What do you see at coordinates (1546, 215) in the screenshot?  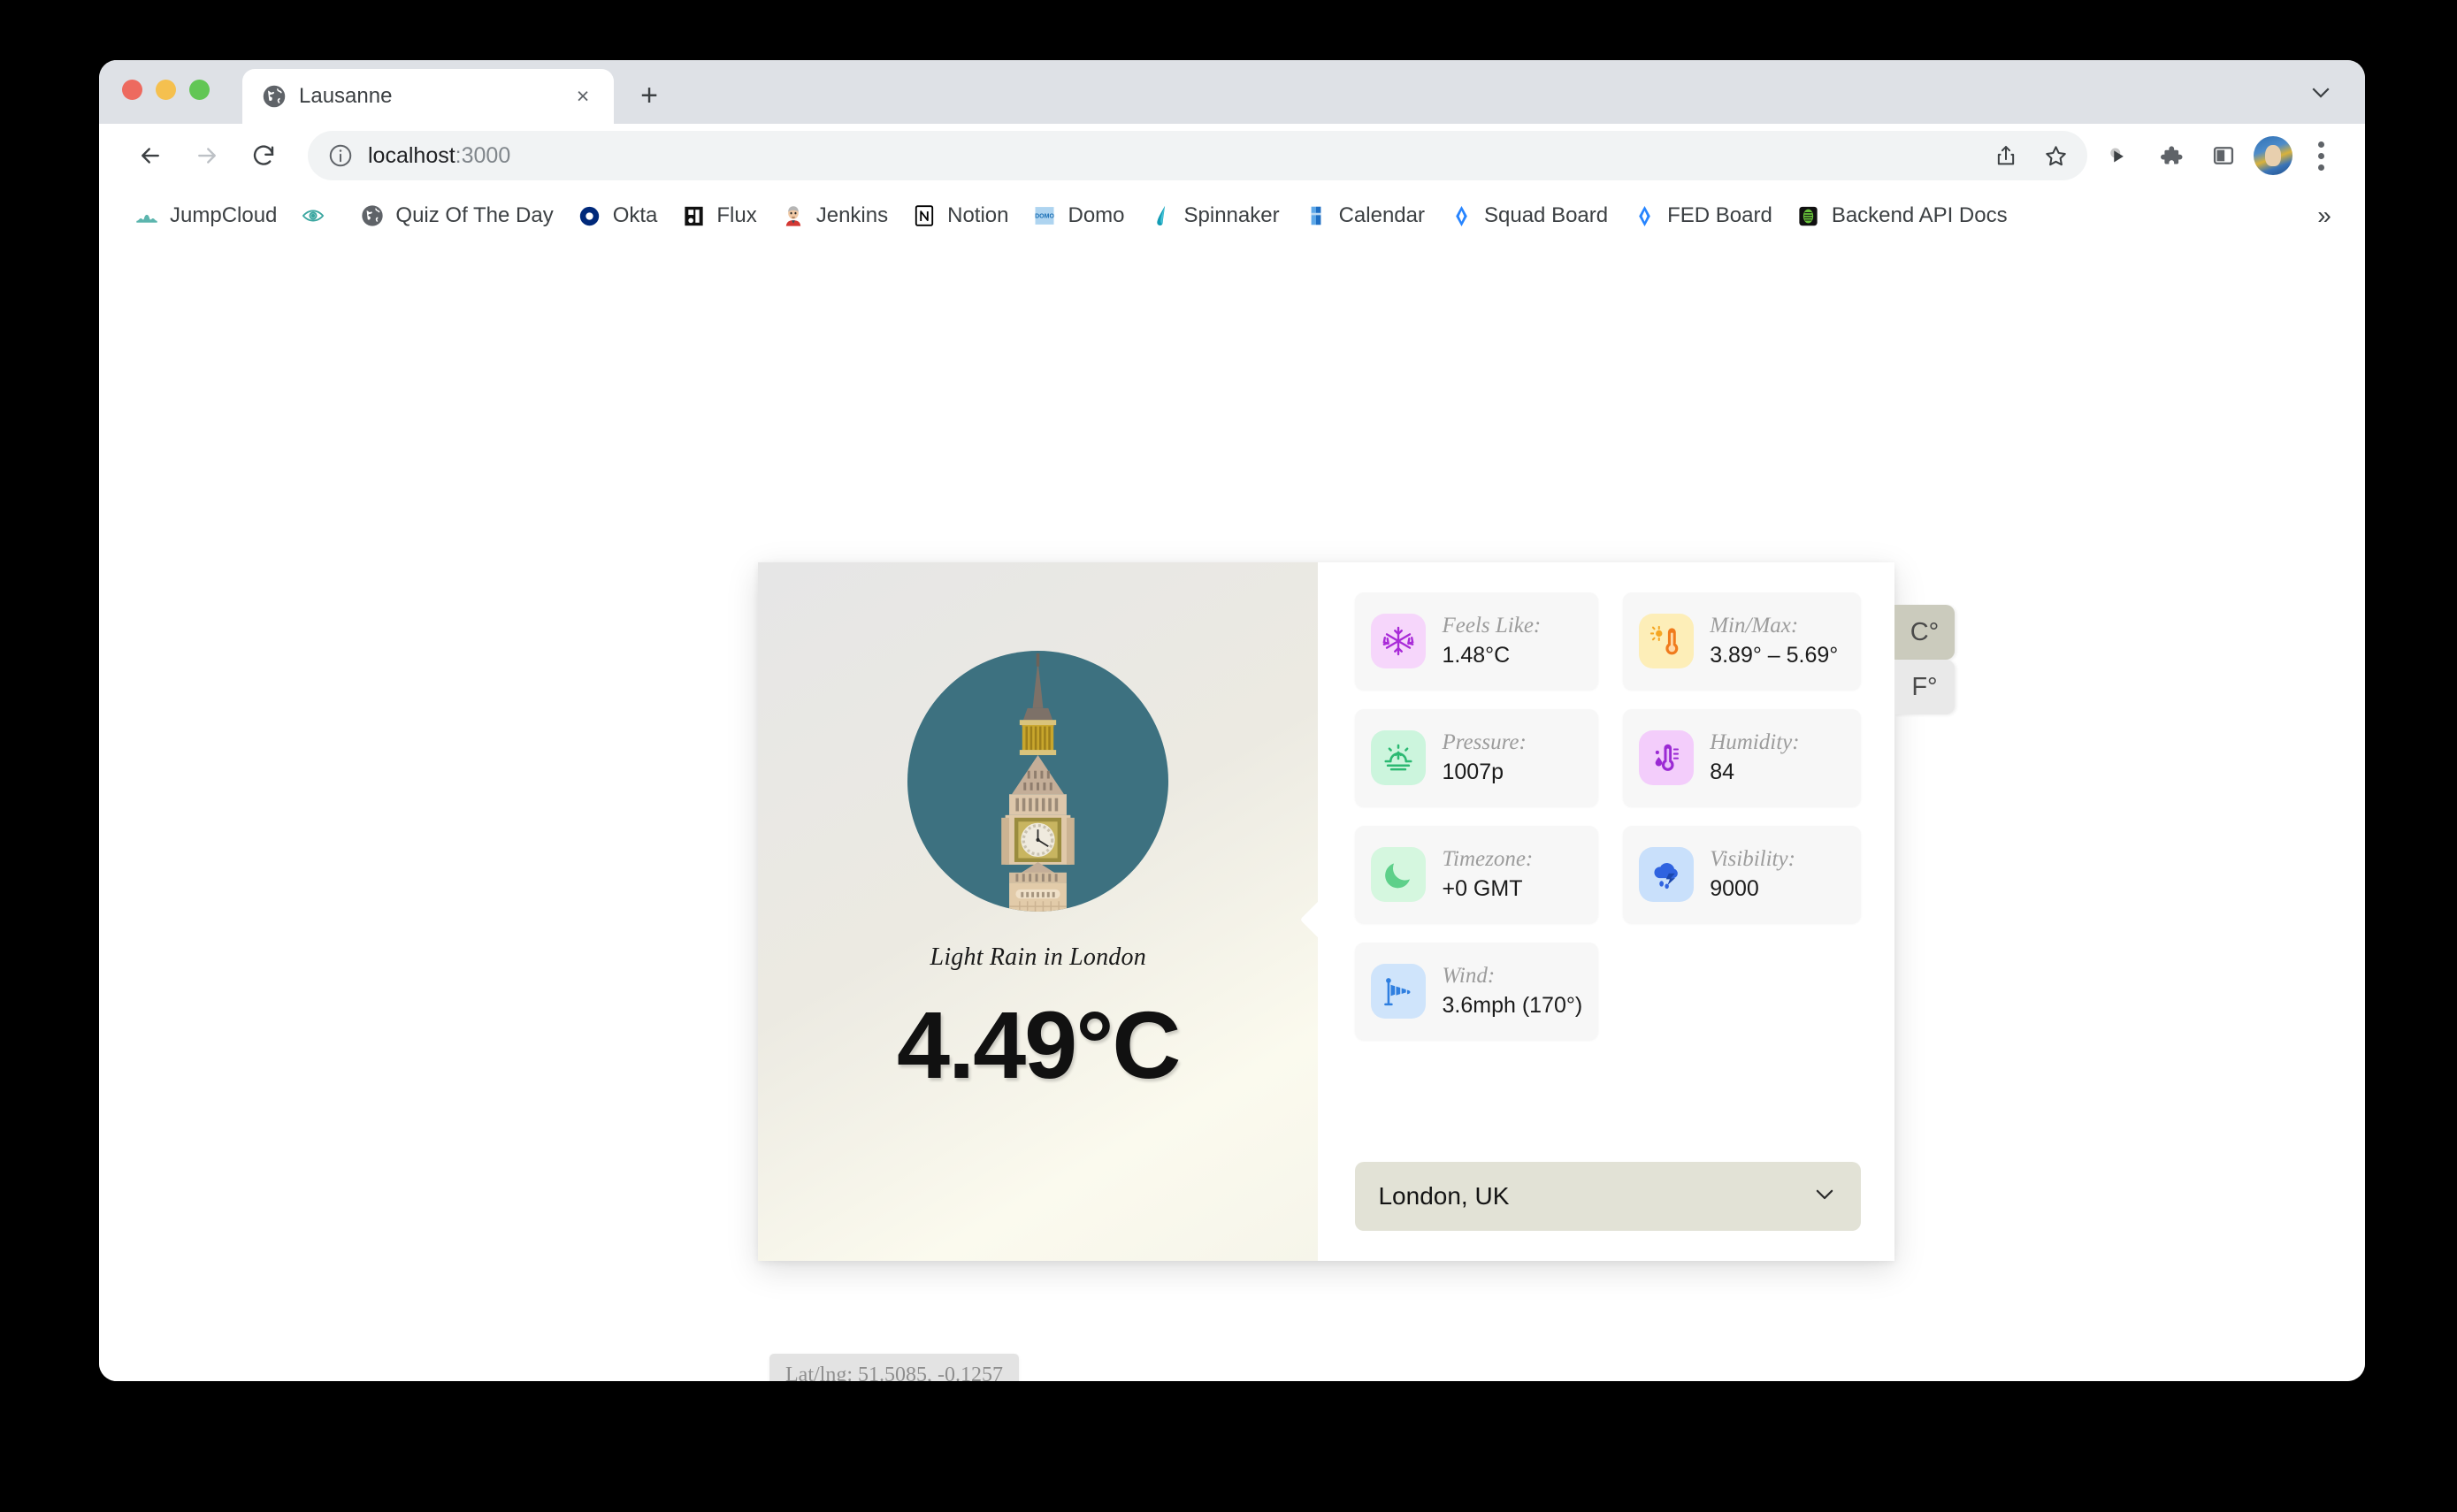 I see `bookmark-label: Squad Board` at bounding box center [1546, 215].